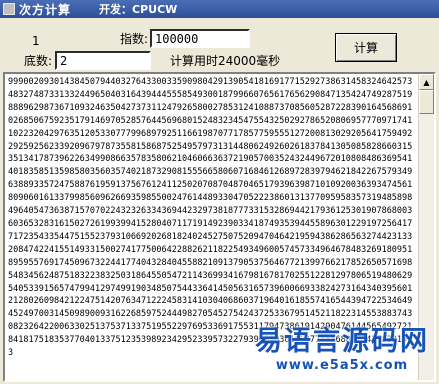 The height and width of the screenshot is (384, 439). Describe the element at coordinates (426, 227) in the screenshot. I see `vertical-scrollbar: ▲` at that location.